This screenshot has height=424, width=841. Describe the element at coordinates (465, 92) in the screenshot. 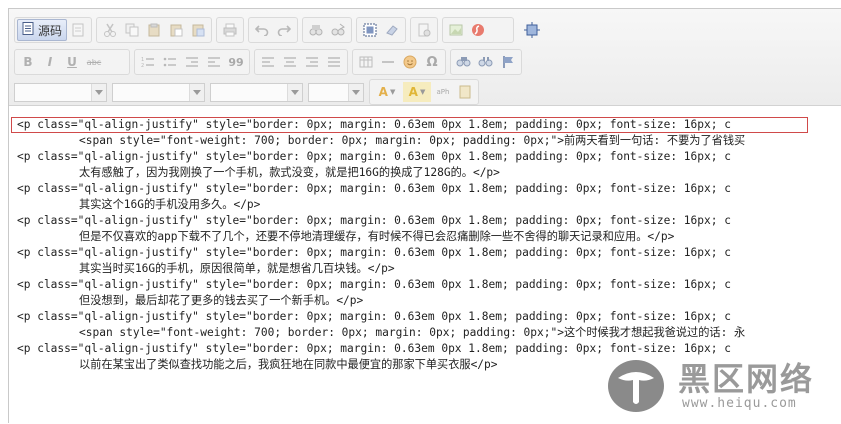

I see `page-icon` at that location.